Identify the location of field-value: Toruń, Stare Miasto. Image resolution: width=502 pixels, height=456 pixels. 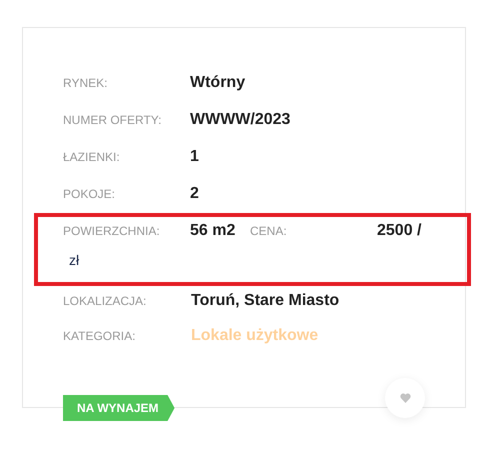
(265, 301).